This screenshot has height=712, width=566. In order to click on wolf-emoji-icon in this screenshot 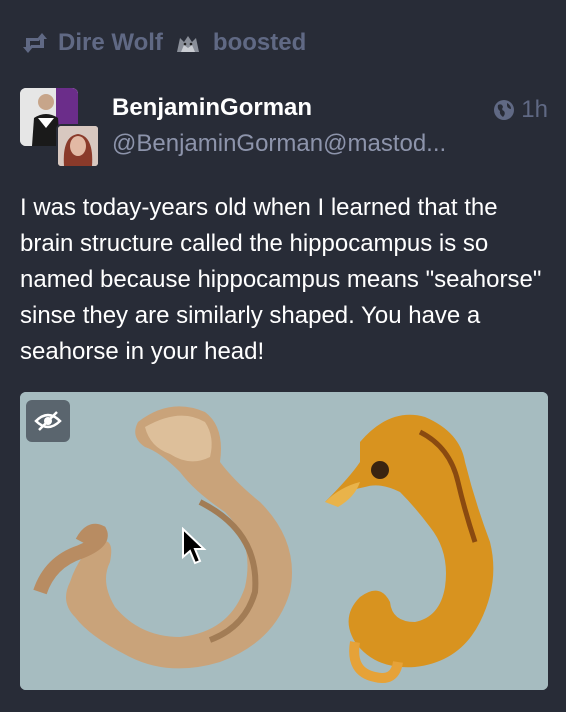, I will do `click(187, 44)`.